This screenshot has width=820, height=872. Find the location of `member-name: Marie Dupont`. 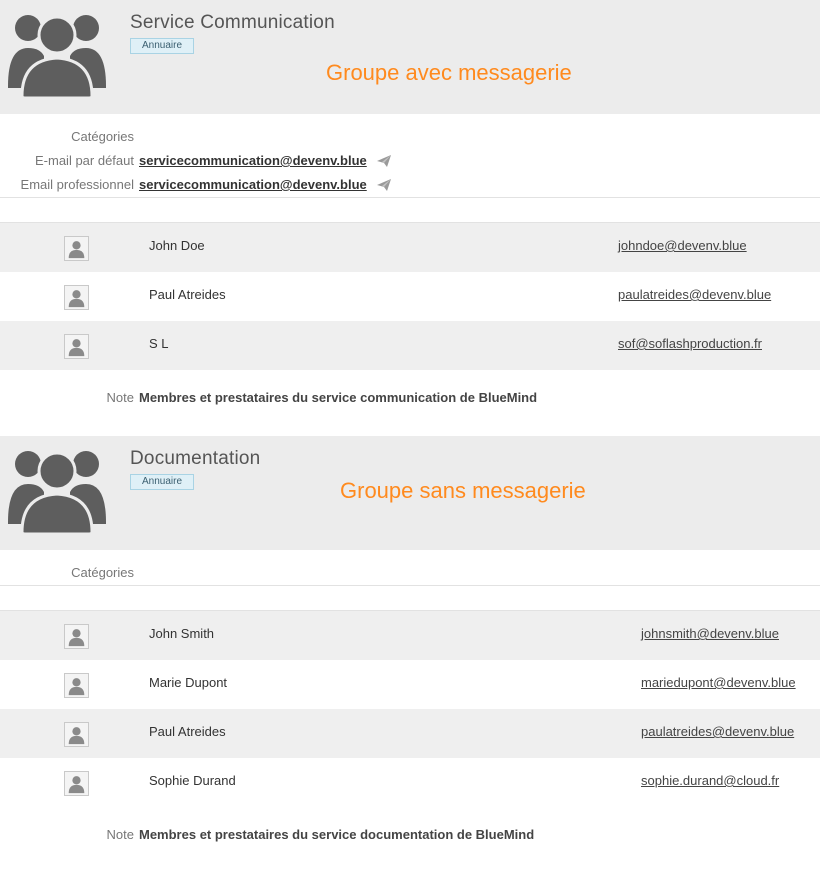

member-name: Marie Dupont is located at coordinates (188, 682).